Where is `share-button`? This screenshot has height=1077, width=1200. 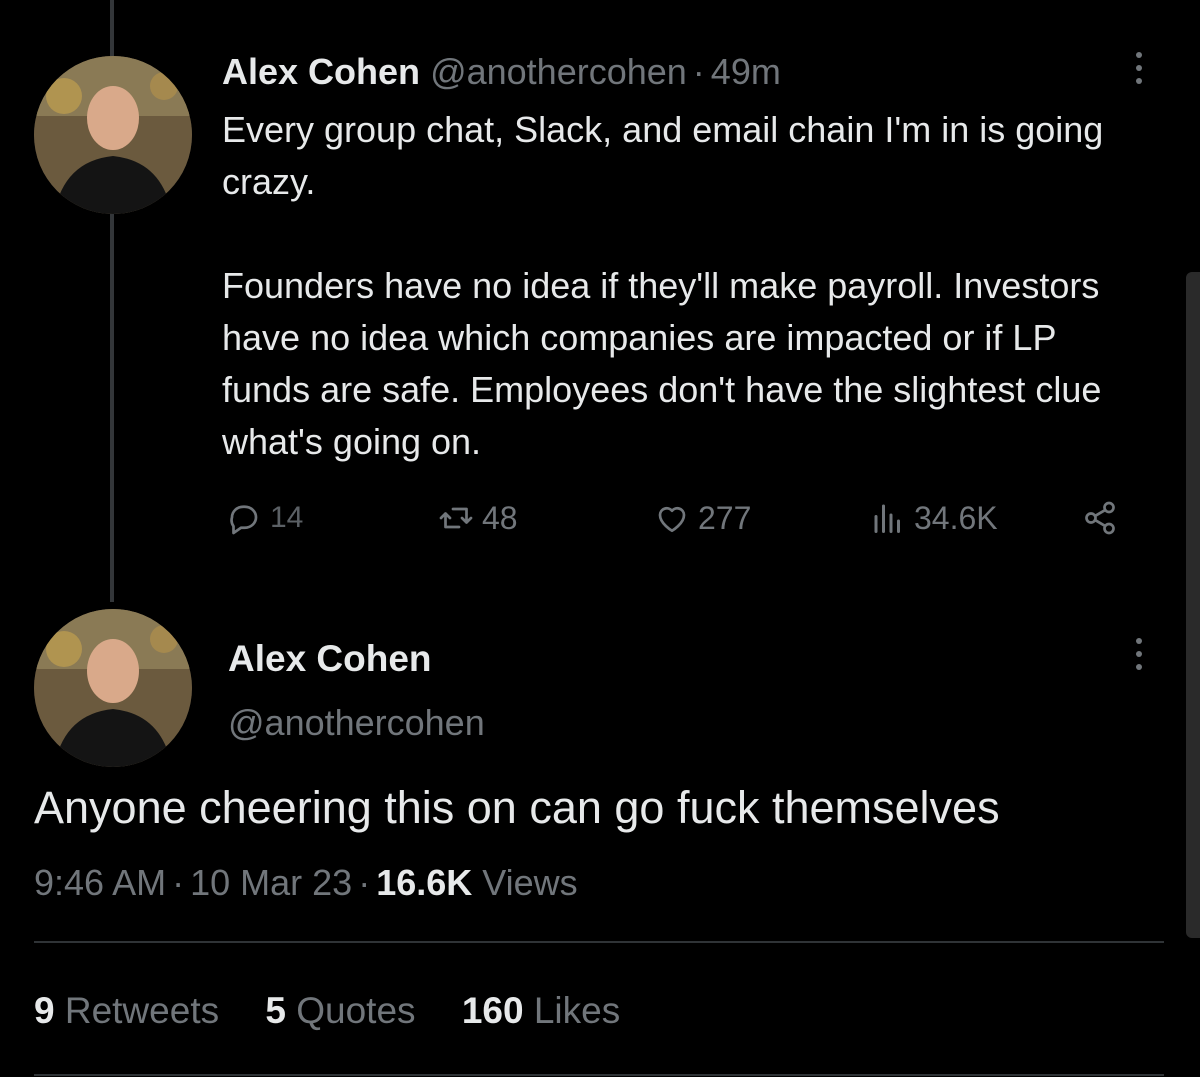
share-button is located at coordinates (1104, 518).